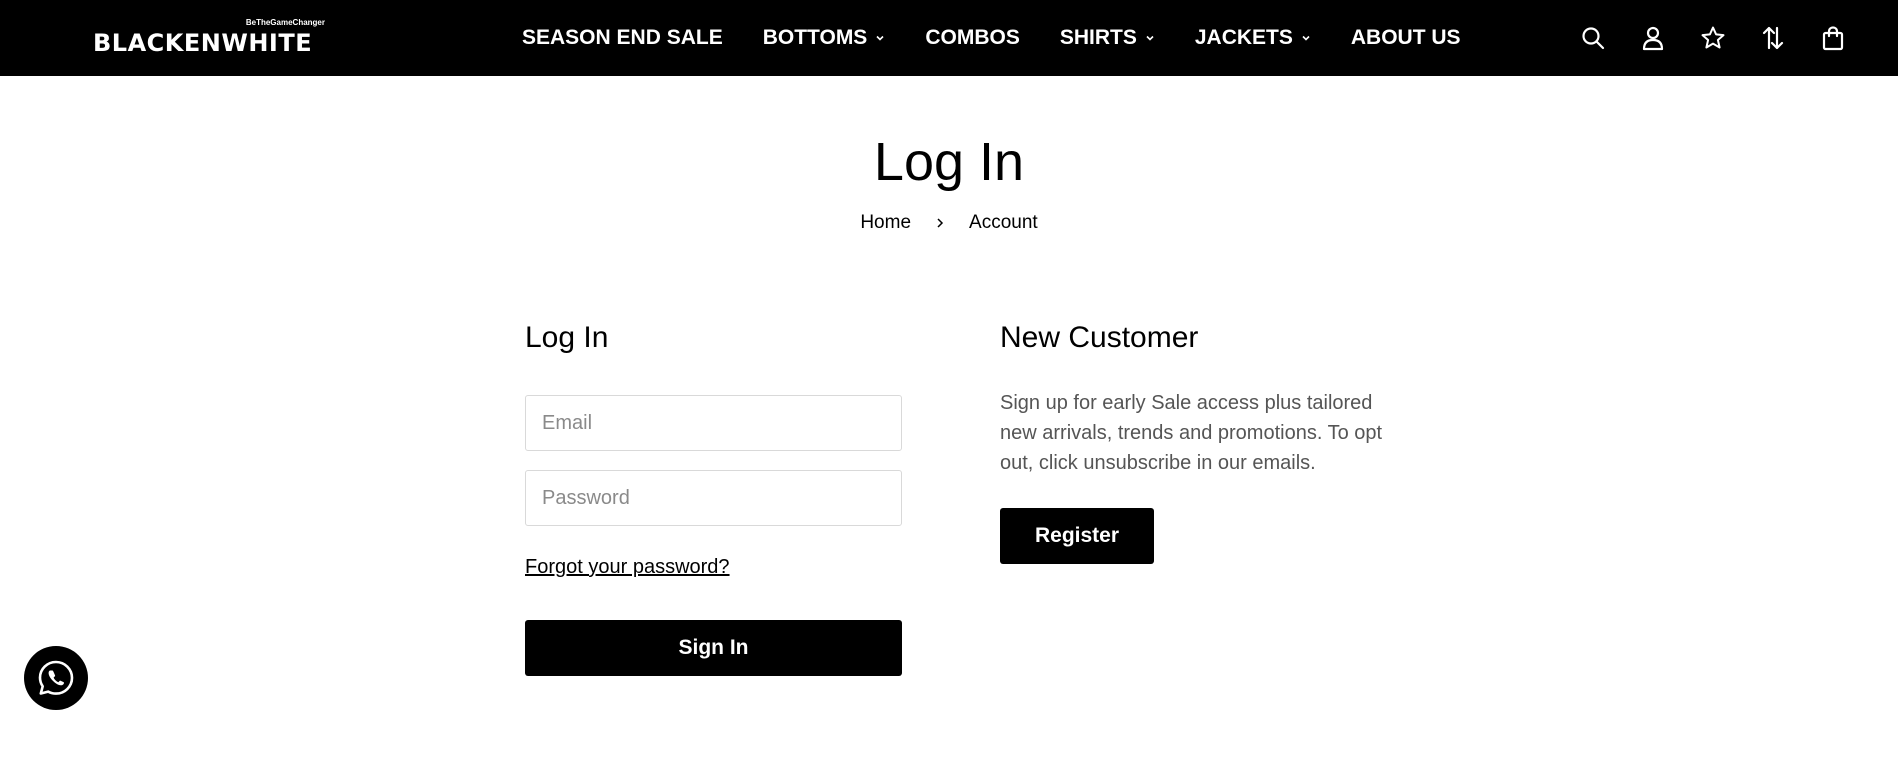 This screenshot has width=1898, height=759. Describe the element at coordinates (1077, 536) in the screenshot. I see `register-button: Register` at that location.